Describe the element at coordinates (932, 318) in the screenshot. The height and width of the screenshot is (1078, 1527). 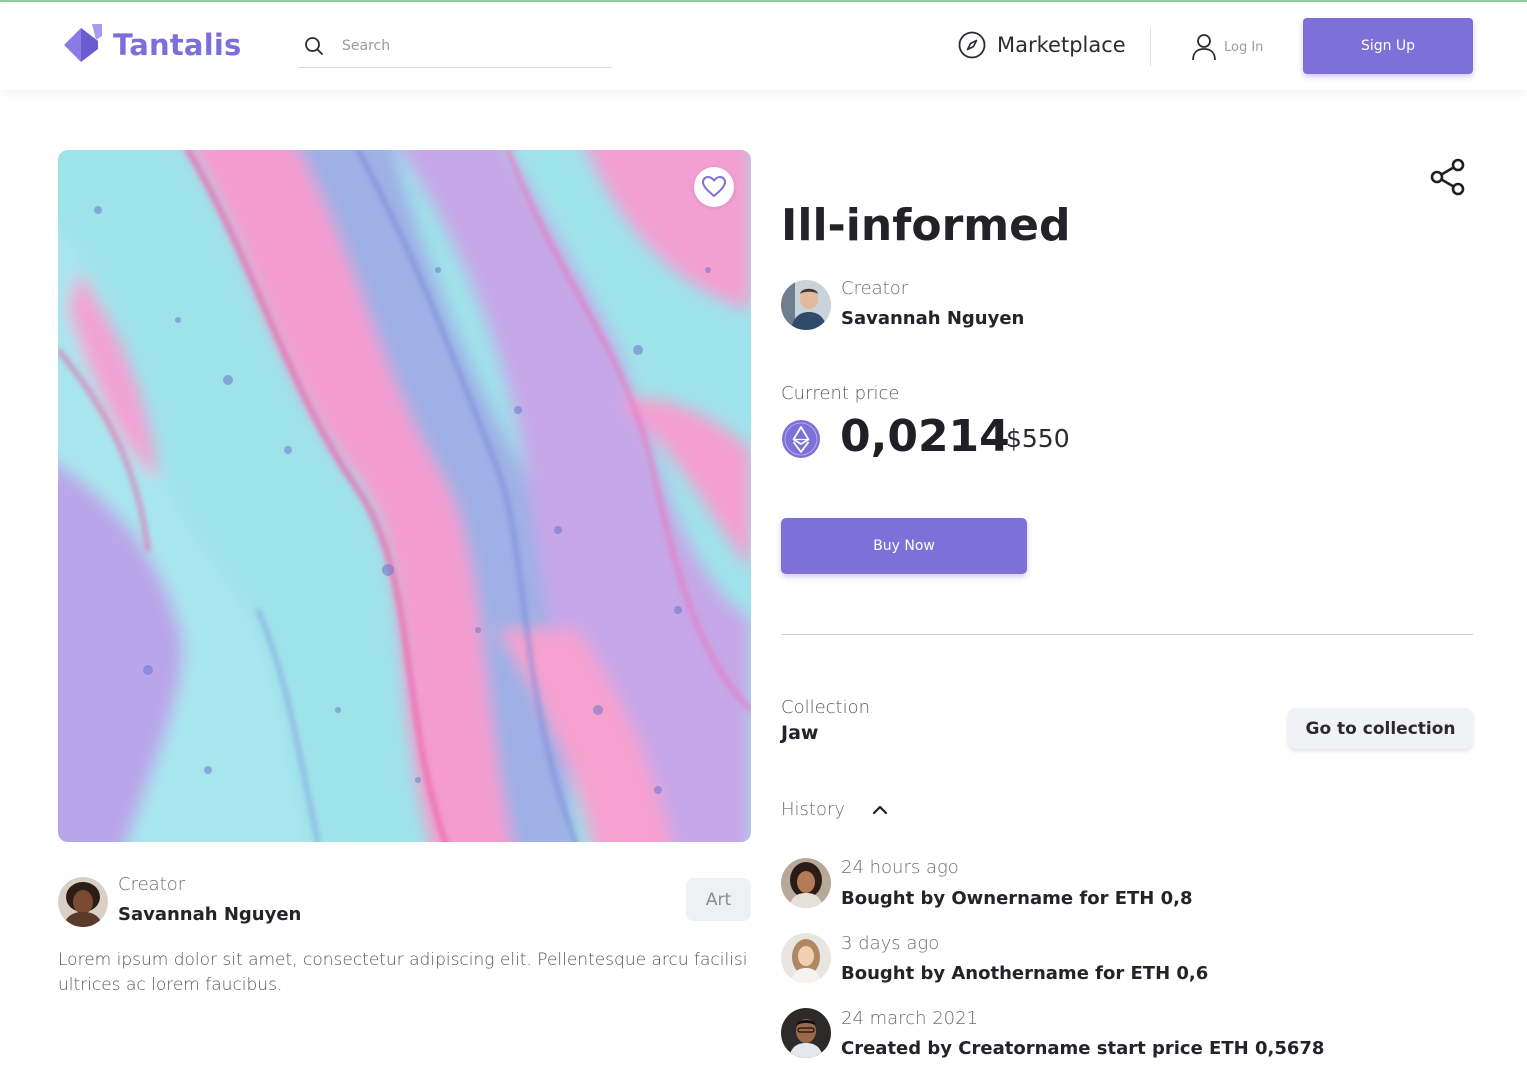
I see `item-creator-name: Savannah Nguyen` at that location.